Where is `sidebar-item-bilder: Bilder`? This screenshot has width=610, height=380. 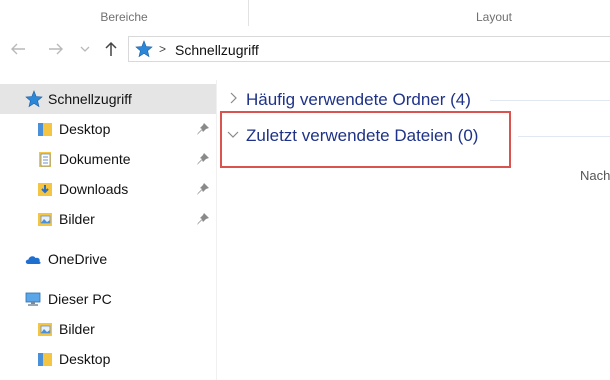 sidebar-item-bilder: Bilder is located at coordinates (108, 219).